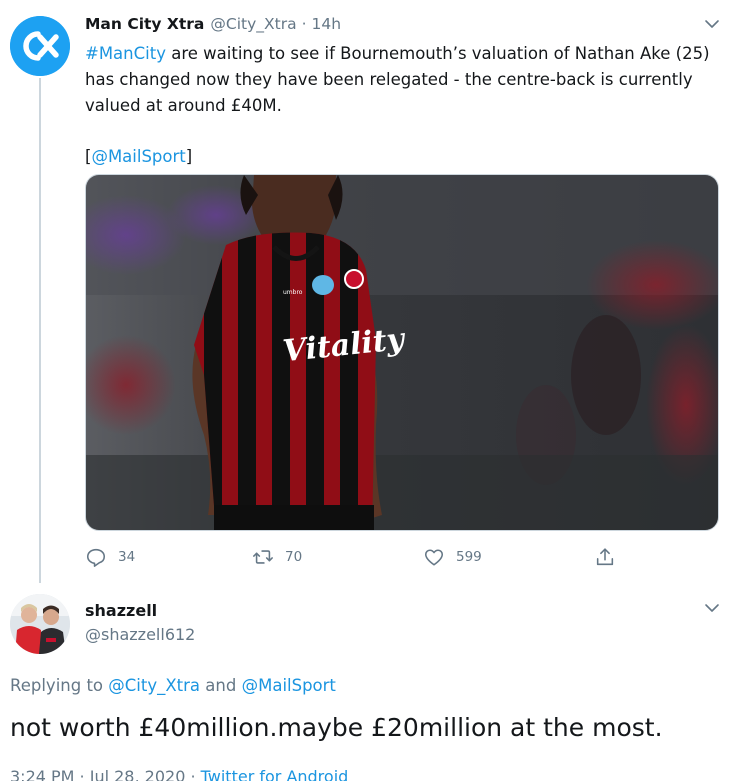 The width and height of the screenshot is (731, 781). I want to click on man-city-xtra-logo, so click(40, 46).